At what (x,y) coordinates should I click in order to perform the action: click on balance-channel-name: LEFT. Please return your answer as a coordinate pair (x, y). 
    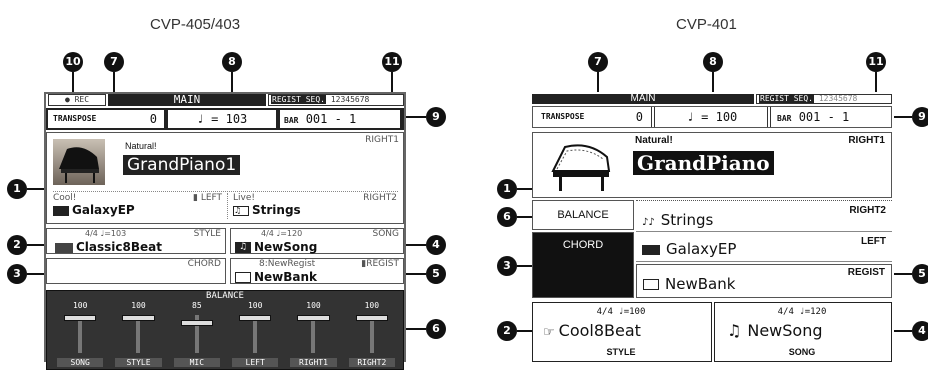
    Looking at the image, I should click on (255, 362).